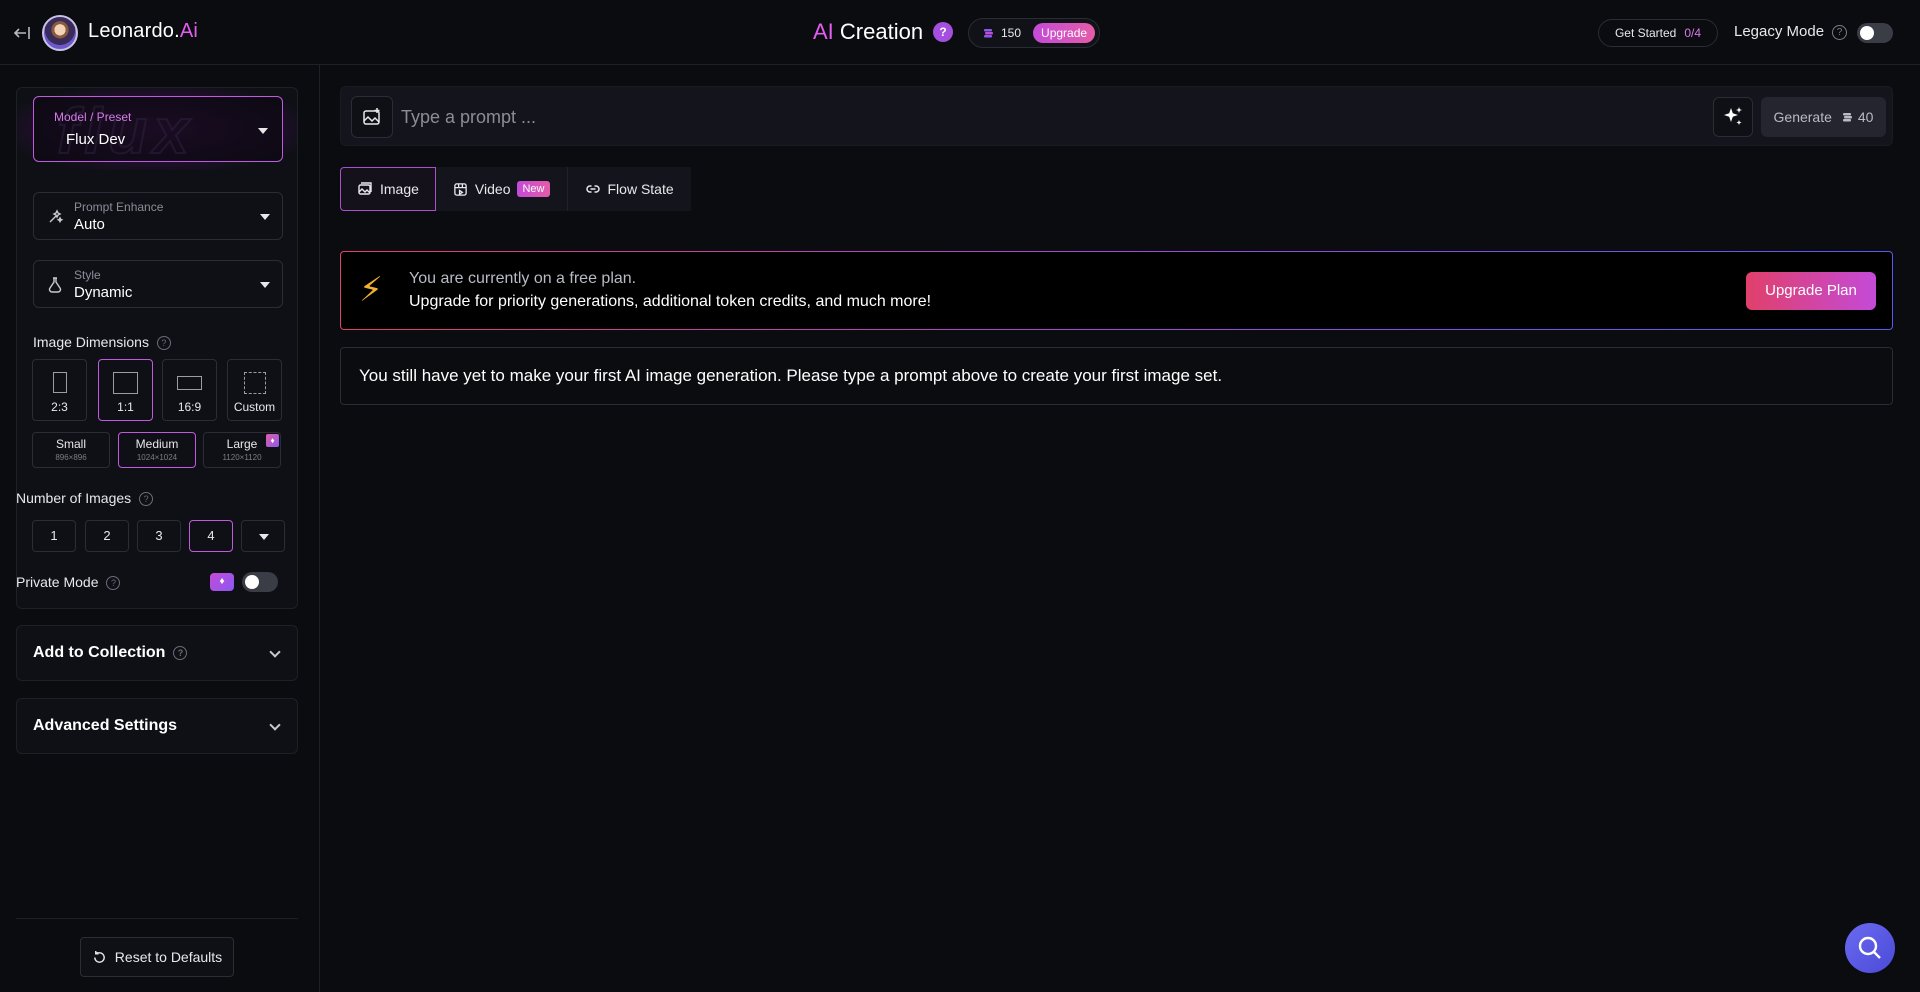 The image size is (1920, 992). I want to click on reset-arrow-icon, so click(99, 956).